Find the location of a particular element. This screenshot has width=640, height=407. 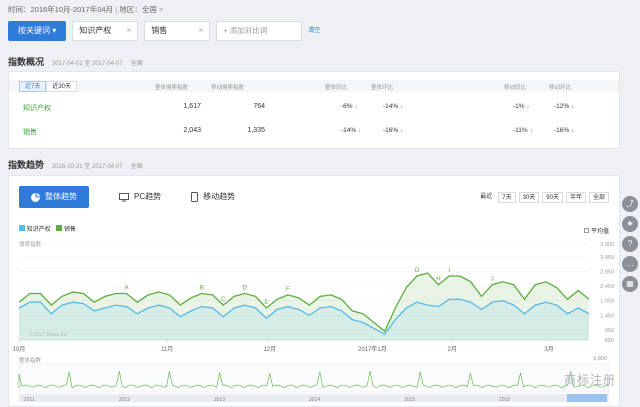

range-half-year: 半年 is located at coordinates (575, 197).